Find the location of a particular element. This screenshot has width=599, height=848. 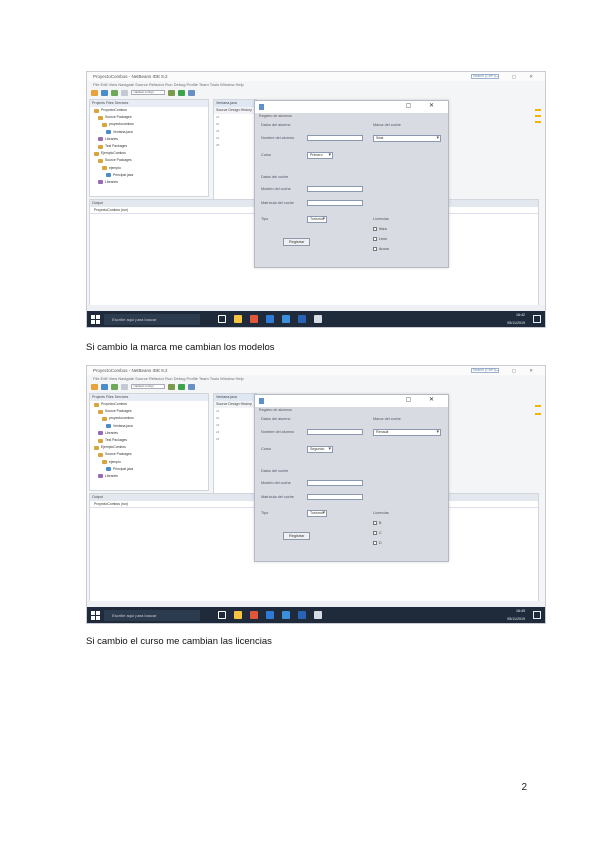

system-tray: 16:42 05/11/2019 is located at coordinates (516, 319).